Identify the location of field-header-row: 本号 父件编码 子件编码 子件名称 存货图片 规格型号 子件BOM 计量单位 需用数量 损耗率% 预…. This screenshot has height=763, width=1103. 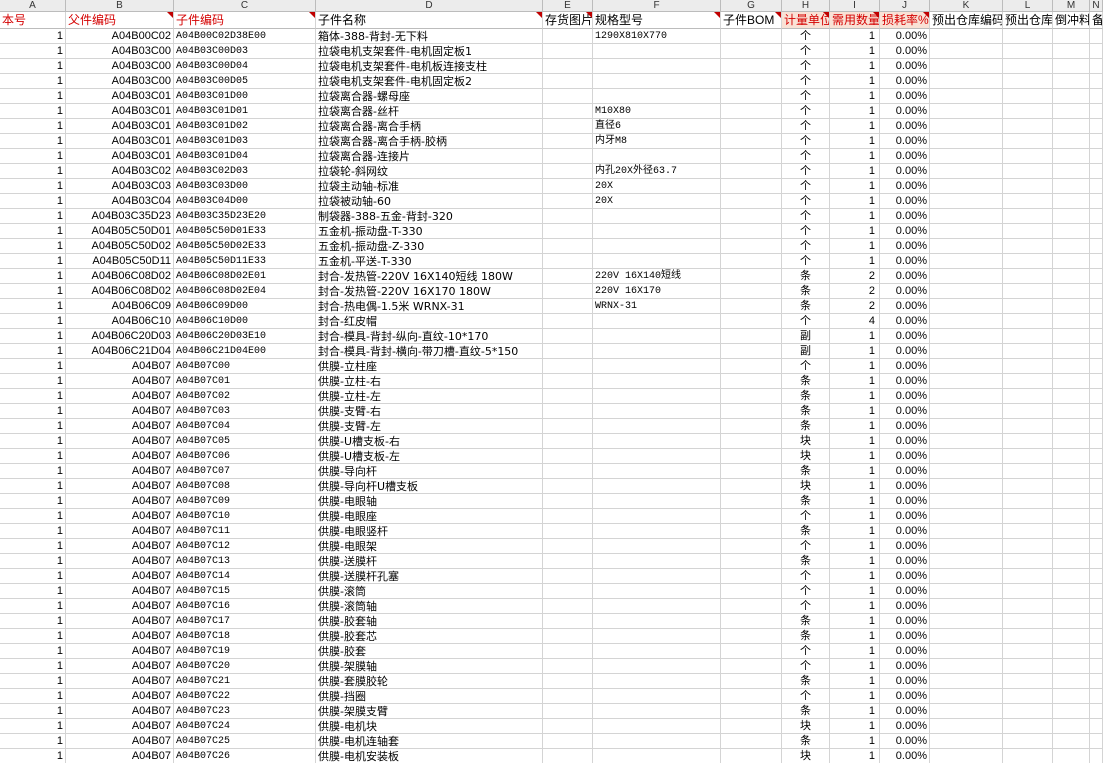
(551, 20).